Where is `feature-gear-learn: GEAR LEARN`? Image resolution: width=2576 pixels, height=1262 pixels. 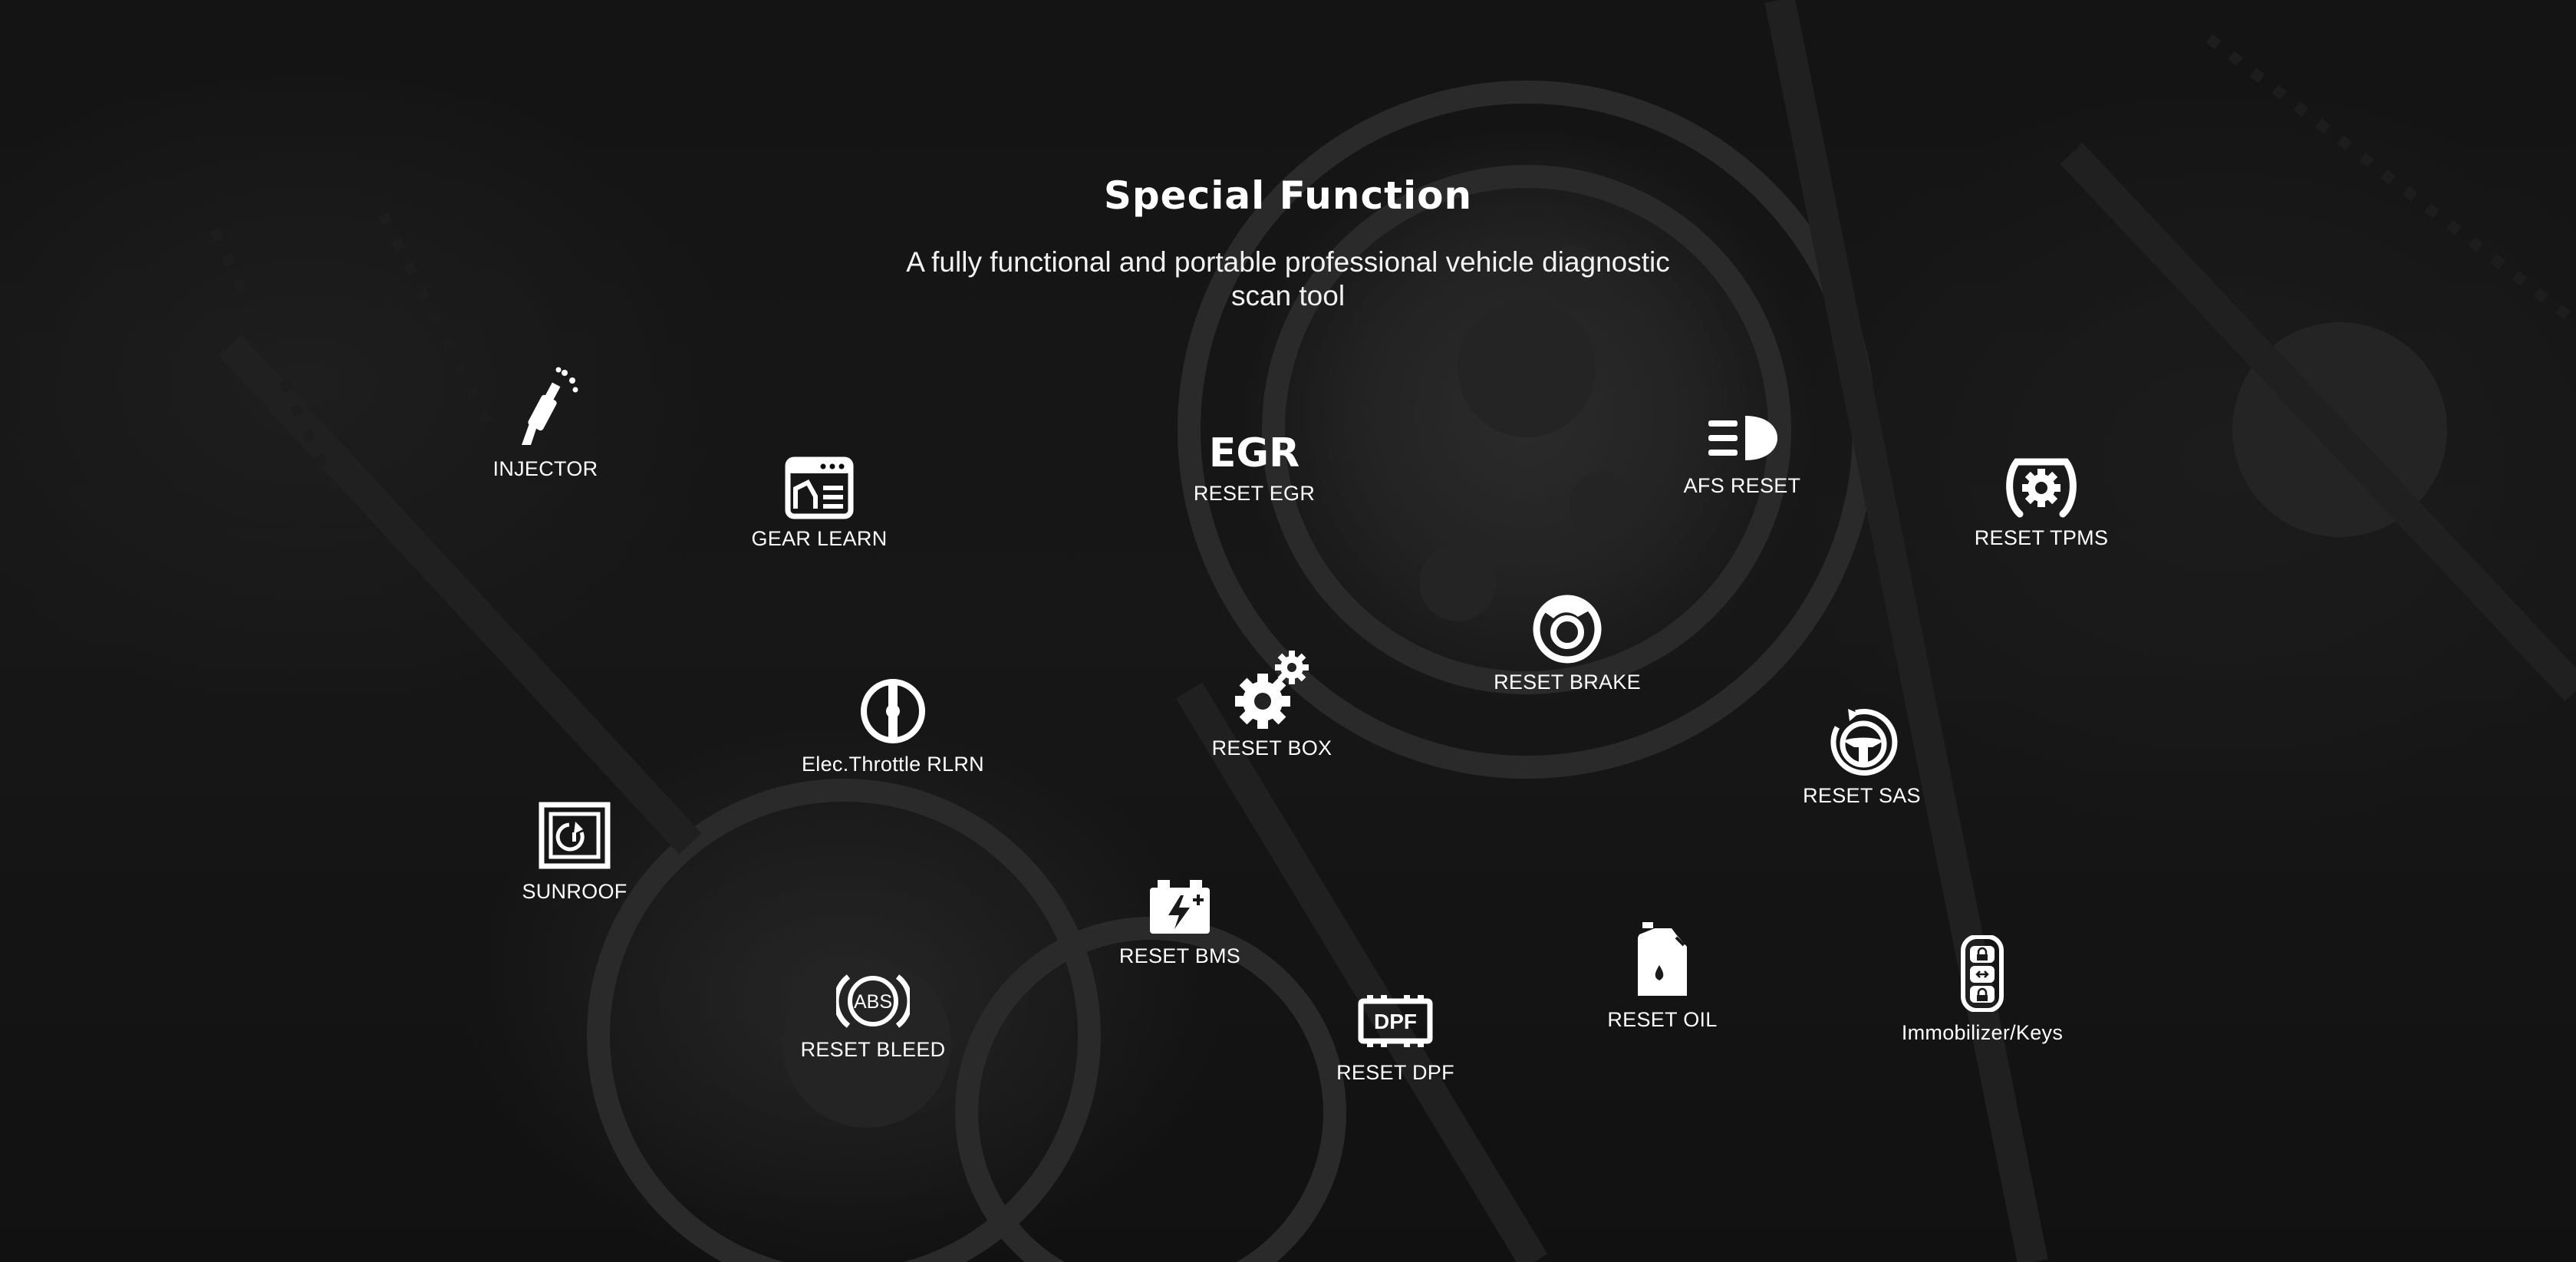 feature-gear-learn: GEAR LEARN is located at coordinates (819, 504).